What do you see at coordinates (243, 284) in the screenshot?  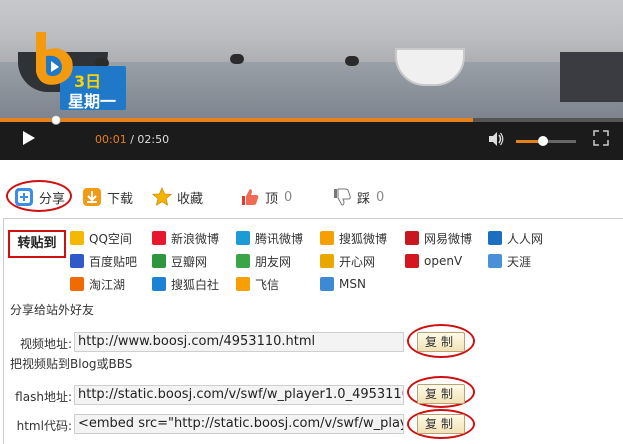 I see `fetion-icon` at bounding box center [243, 284].